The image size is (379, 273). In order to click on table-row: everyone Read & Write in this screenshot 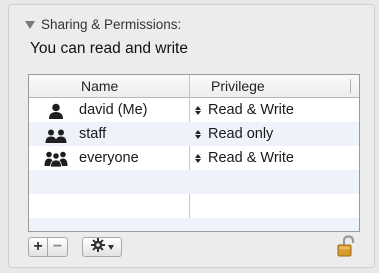, I will do `click(194, 158)`.